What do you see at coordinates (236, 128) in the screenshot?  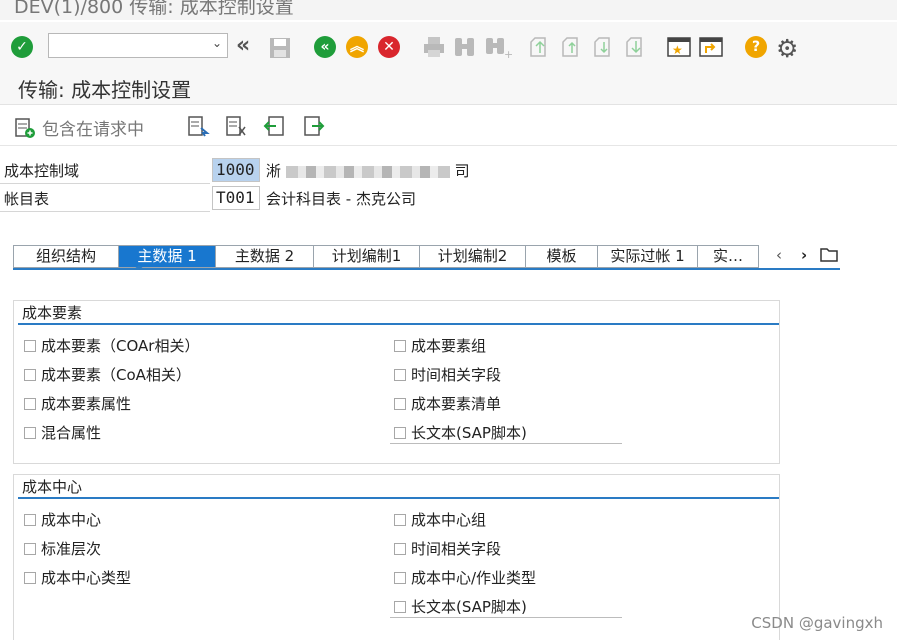 I see `deselect-all-icon` at bounding box center [236, 128].